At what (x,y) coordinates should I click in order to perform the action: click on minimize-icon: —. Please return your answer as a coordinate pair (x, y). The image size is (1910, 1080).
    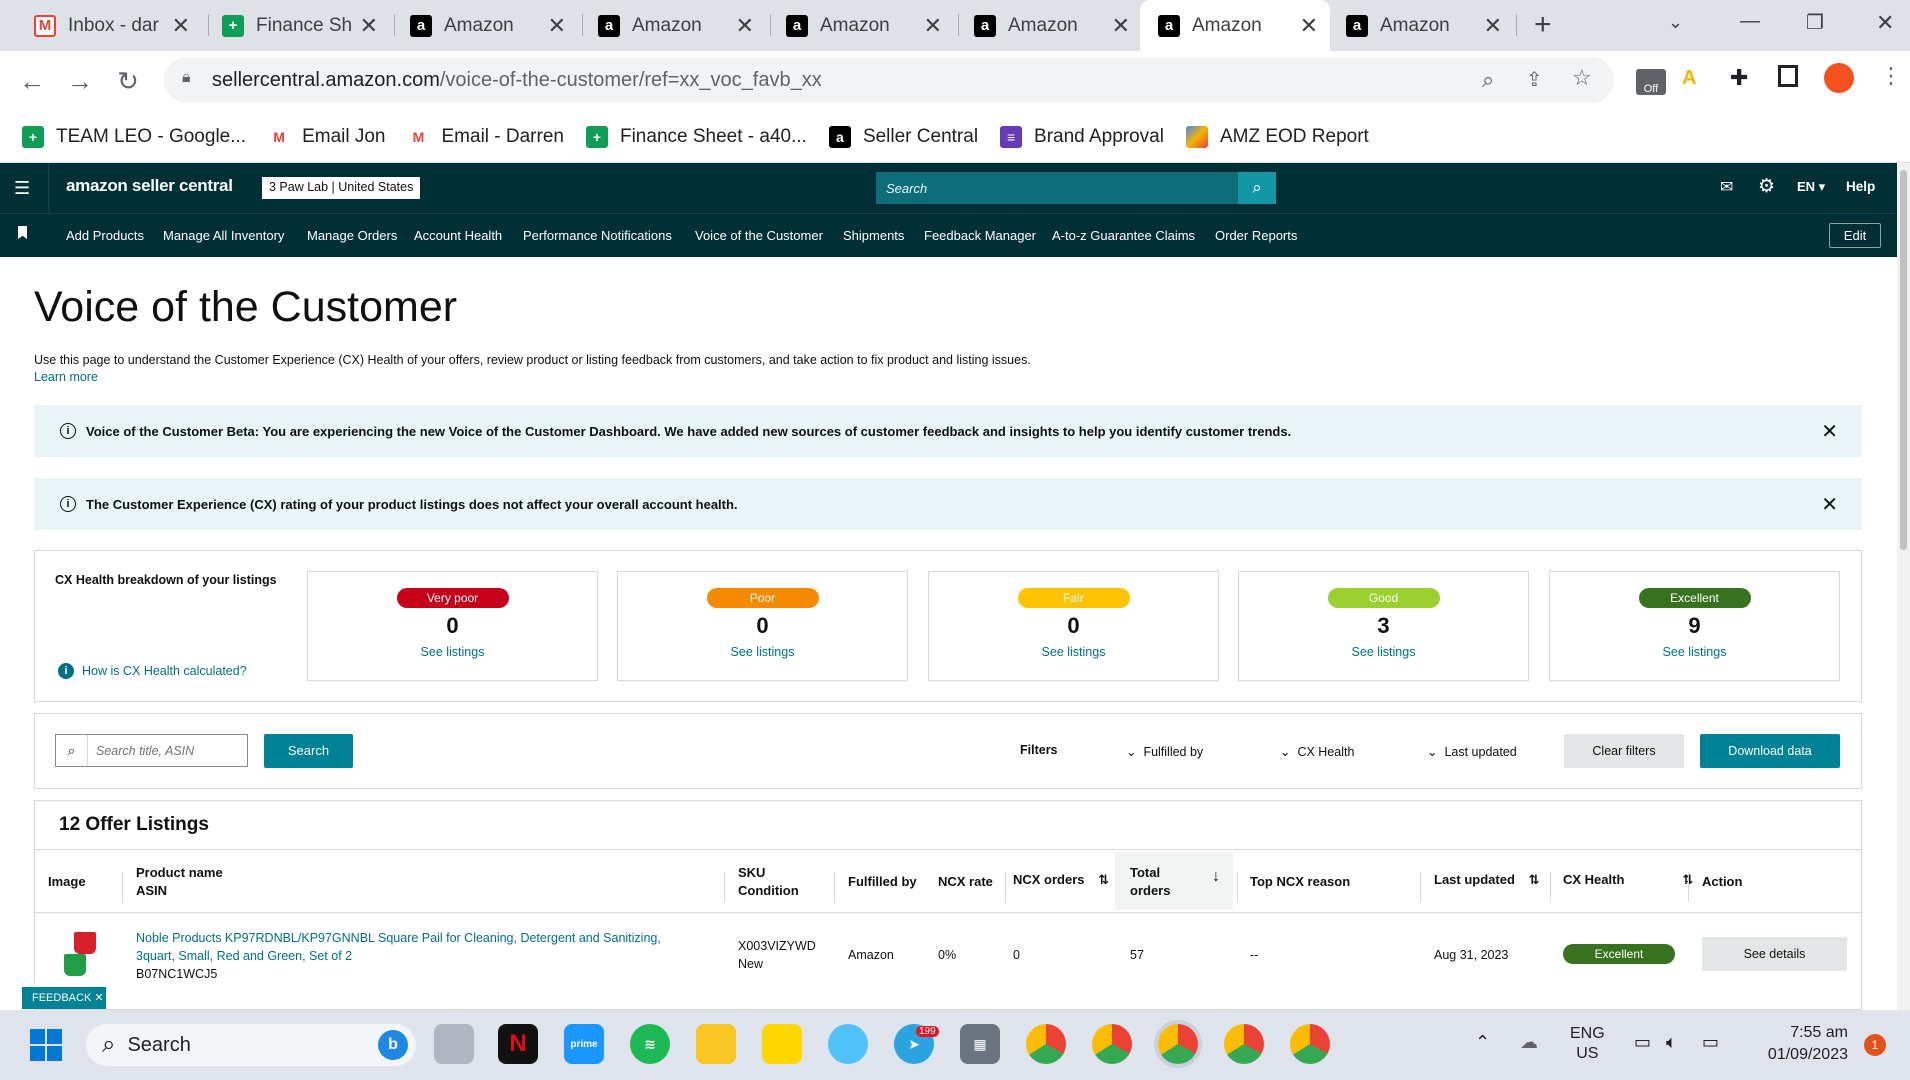
    Looking at the image, I should click on (1750, 21).